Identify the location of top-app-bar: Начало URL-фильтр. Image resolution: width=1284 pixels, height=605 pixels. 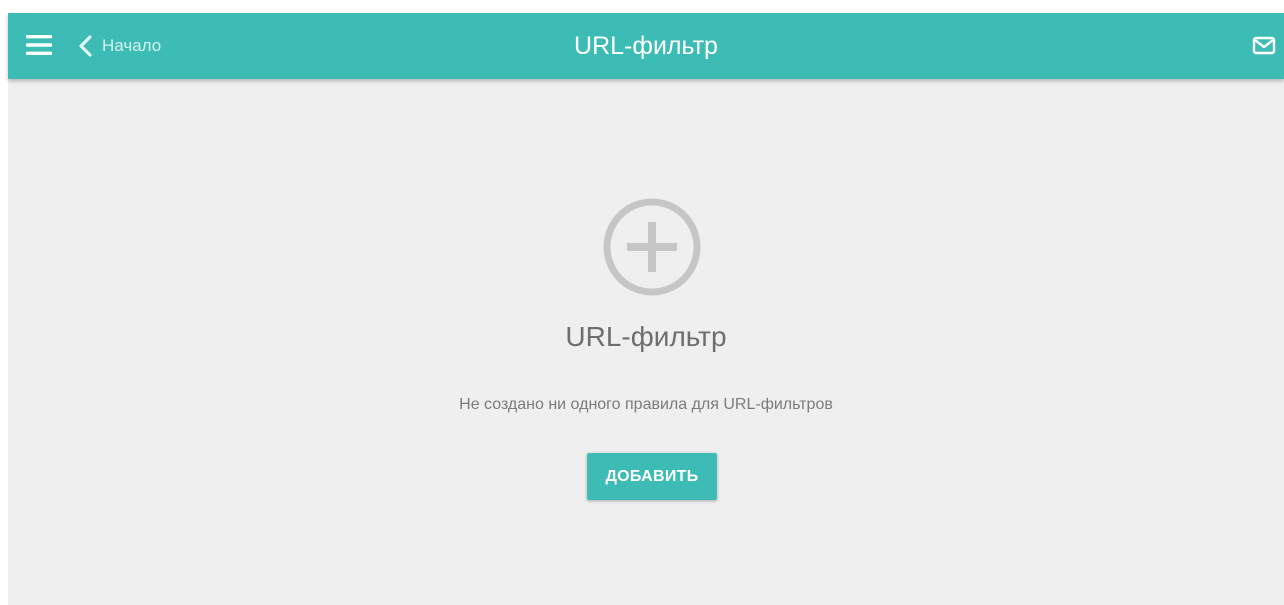
(646, 46).